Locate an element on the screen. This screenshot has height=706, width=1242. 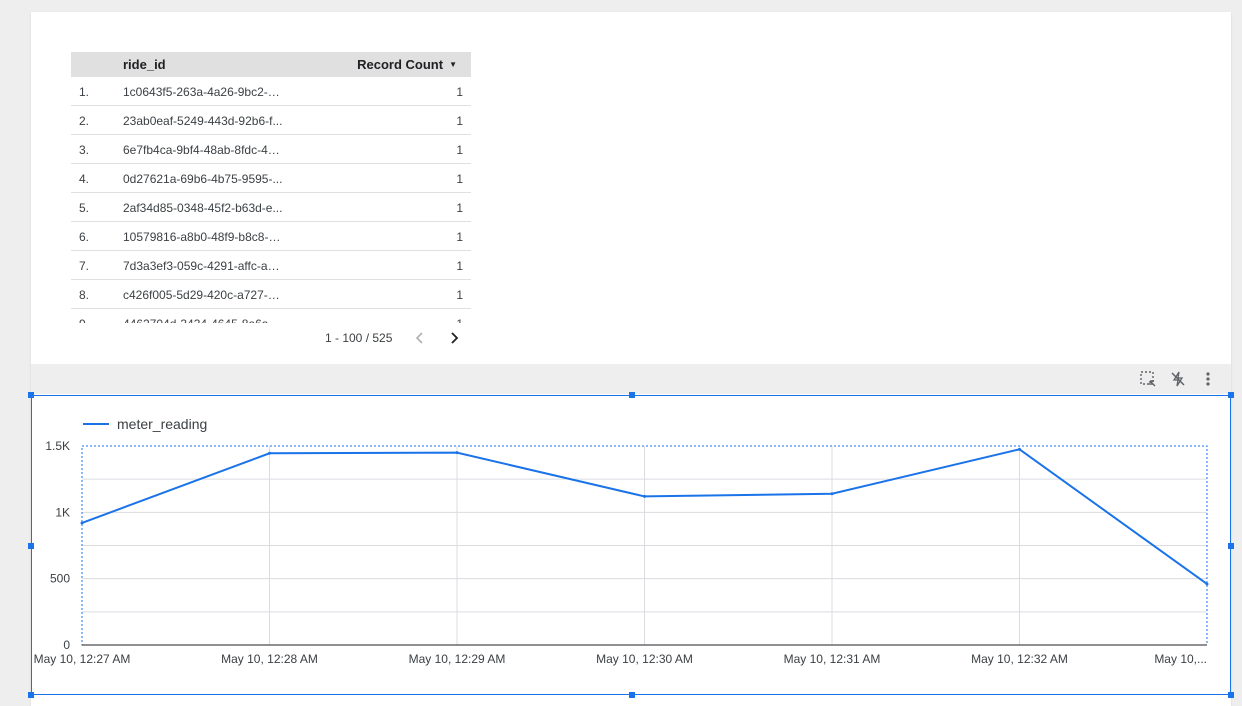
table-row: 5. 2af34d85-0348-45f2-b63d-e... 1 is located at coordinates (271, 207).